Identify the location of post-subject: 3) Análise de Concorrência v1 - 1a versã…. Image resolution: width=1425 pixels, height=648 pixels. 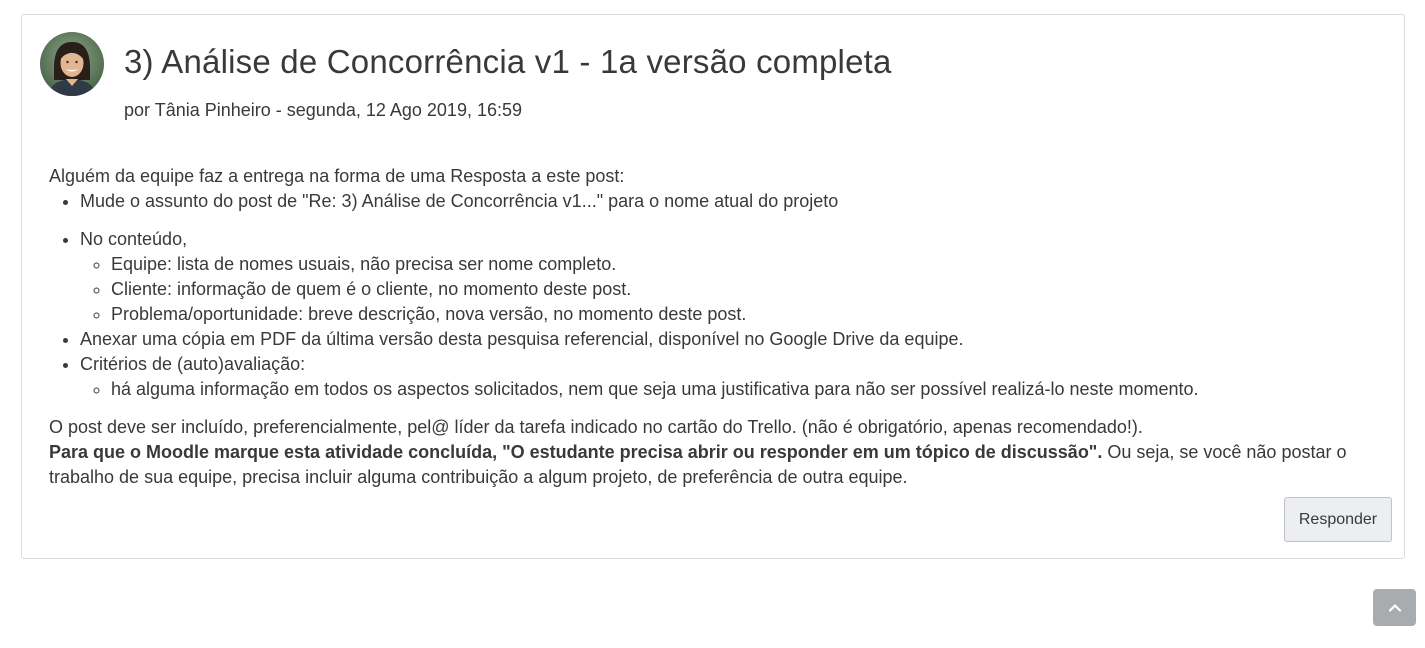
(508, 61).